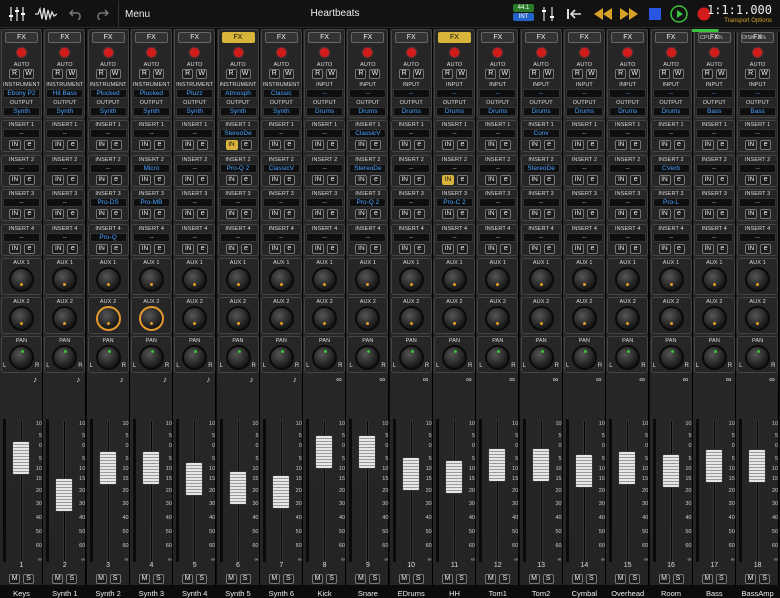  I want to click on time-display: 1:1:1.000, so click(739, 10).